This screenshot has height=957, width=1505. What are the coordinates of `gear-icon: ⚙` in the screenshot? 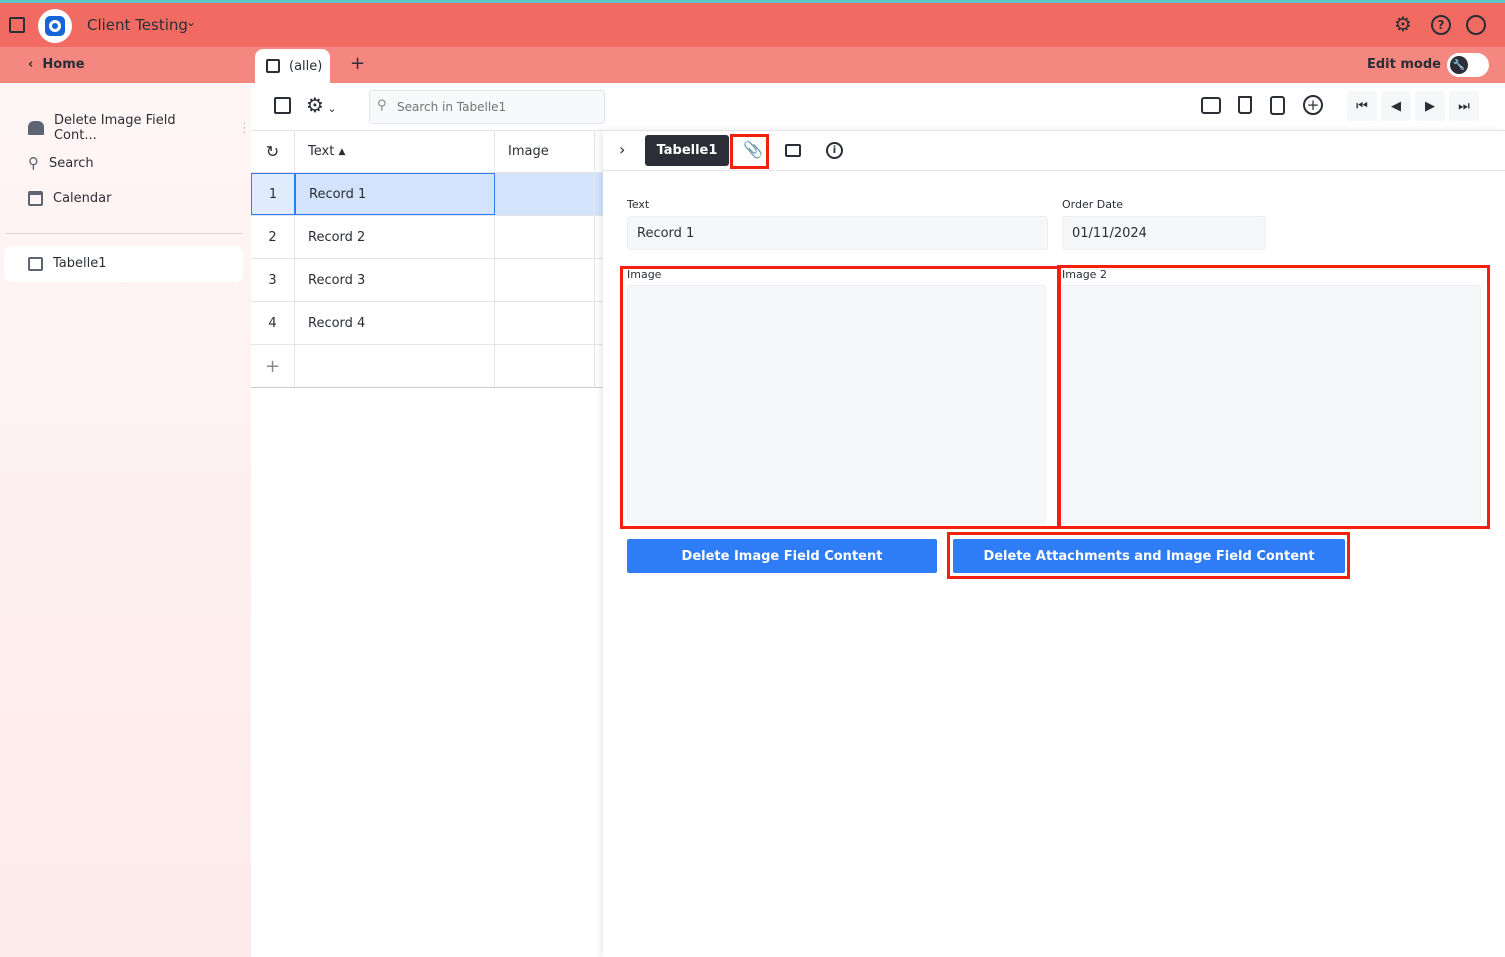 It's located at (1403, 24).